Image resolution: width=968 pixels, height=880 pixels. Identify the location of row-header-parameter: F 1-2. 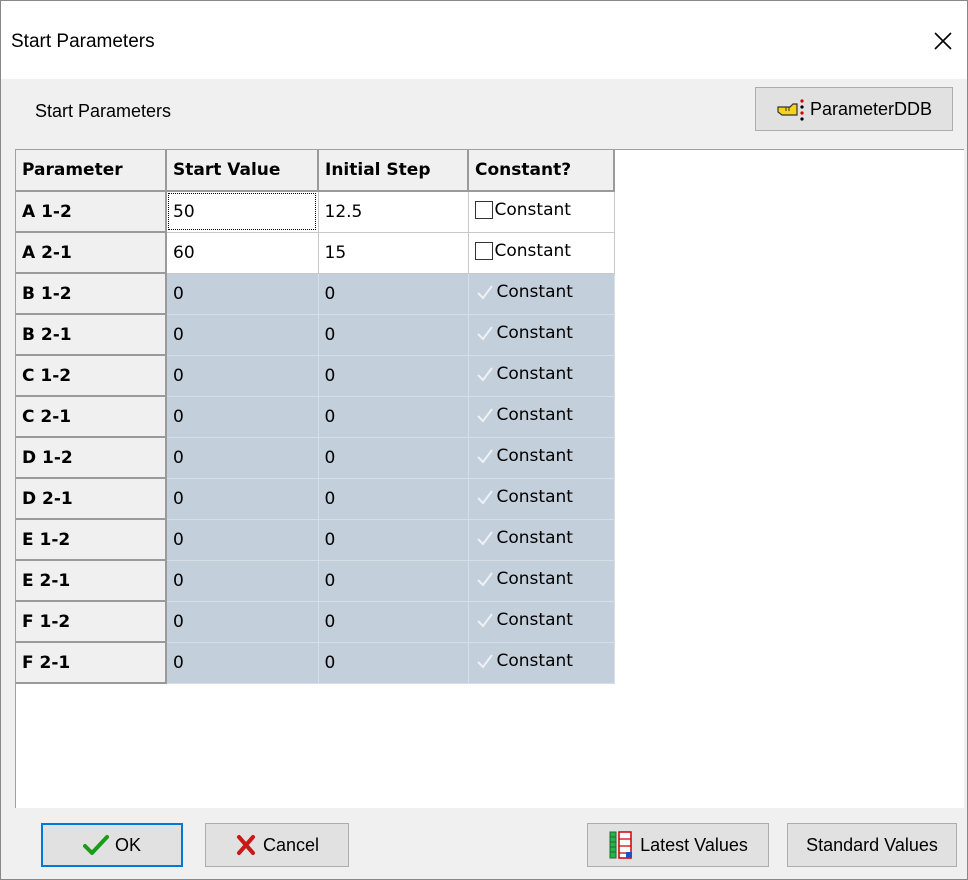
(91, 622).